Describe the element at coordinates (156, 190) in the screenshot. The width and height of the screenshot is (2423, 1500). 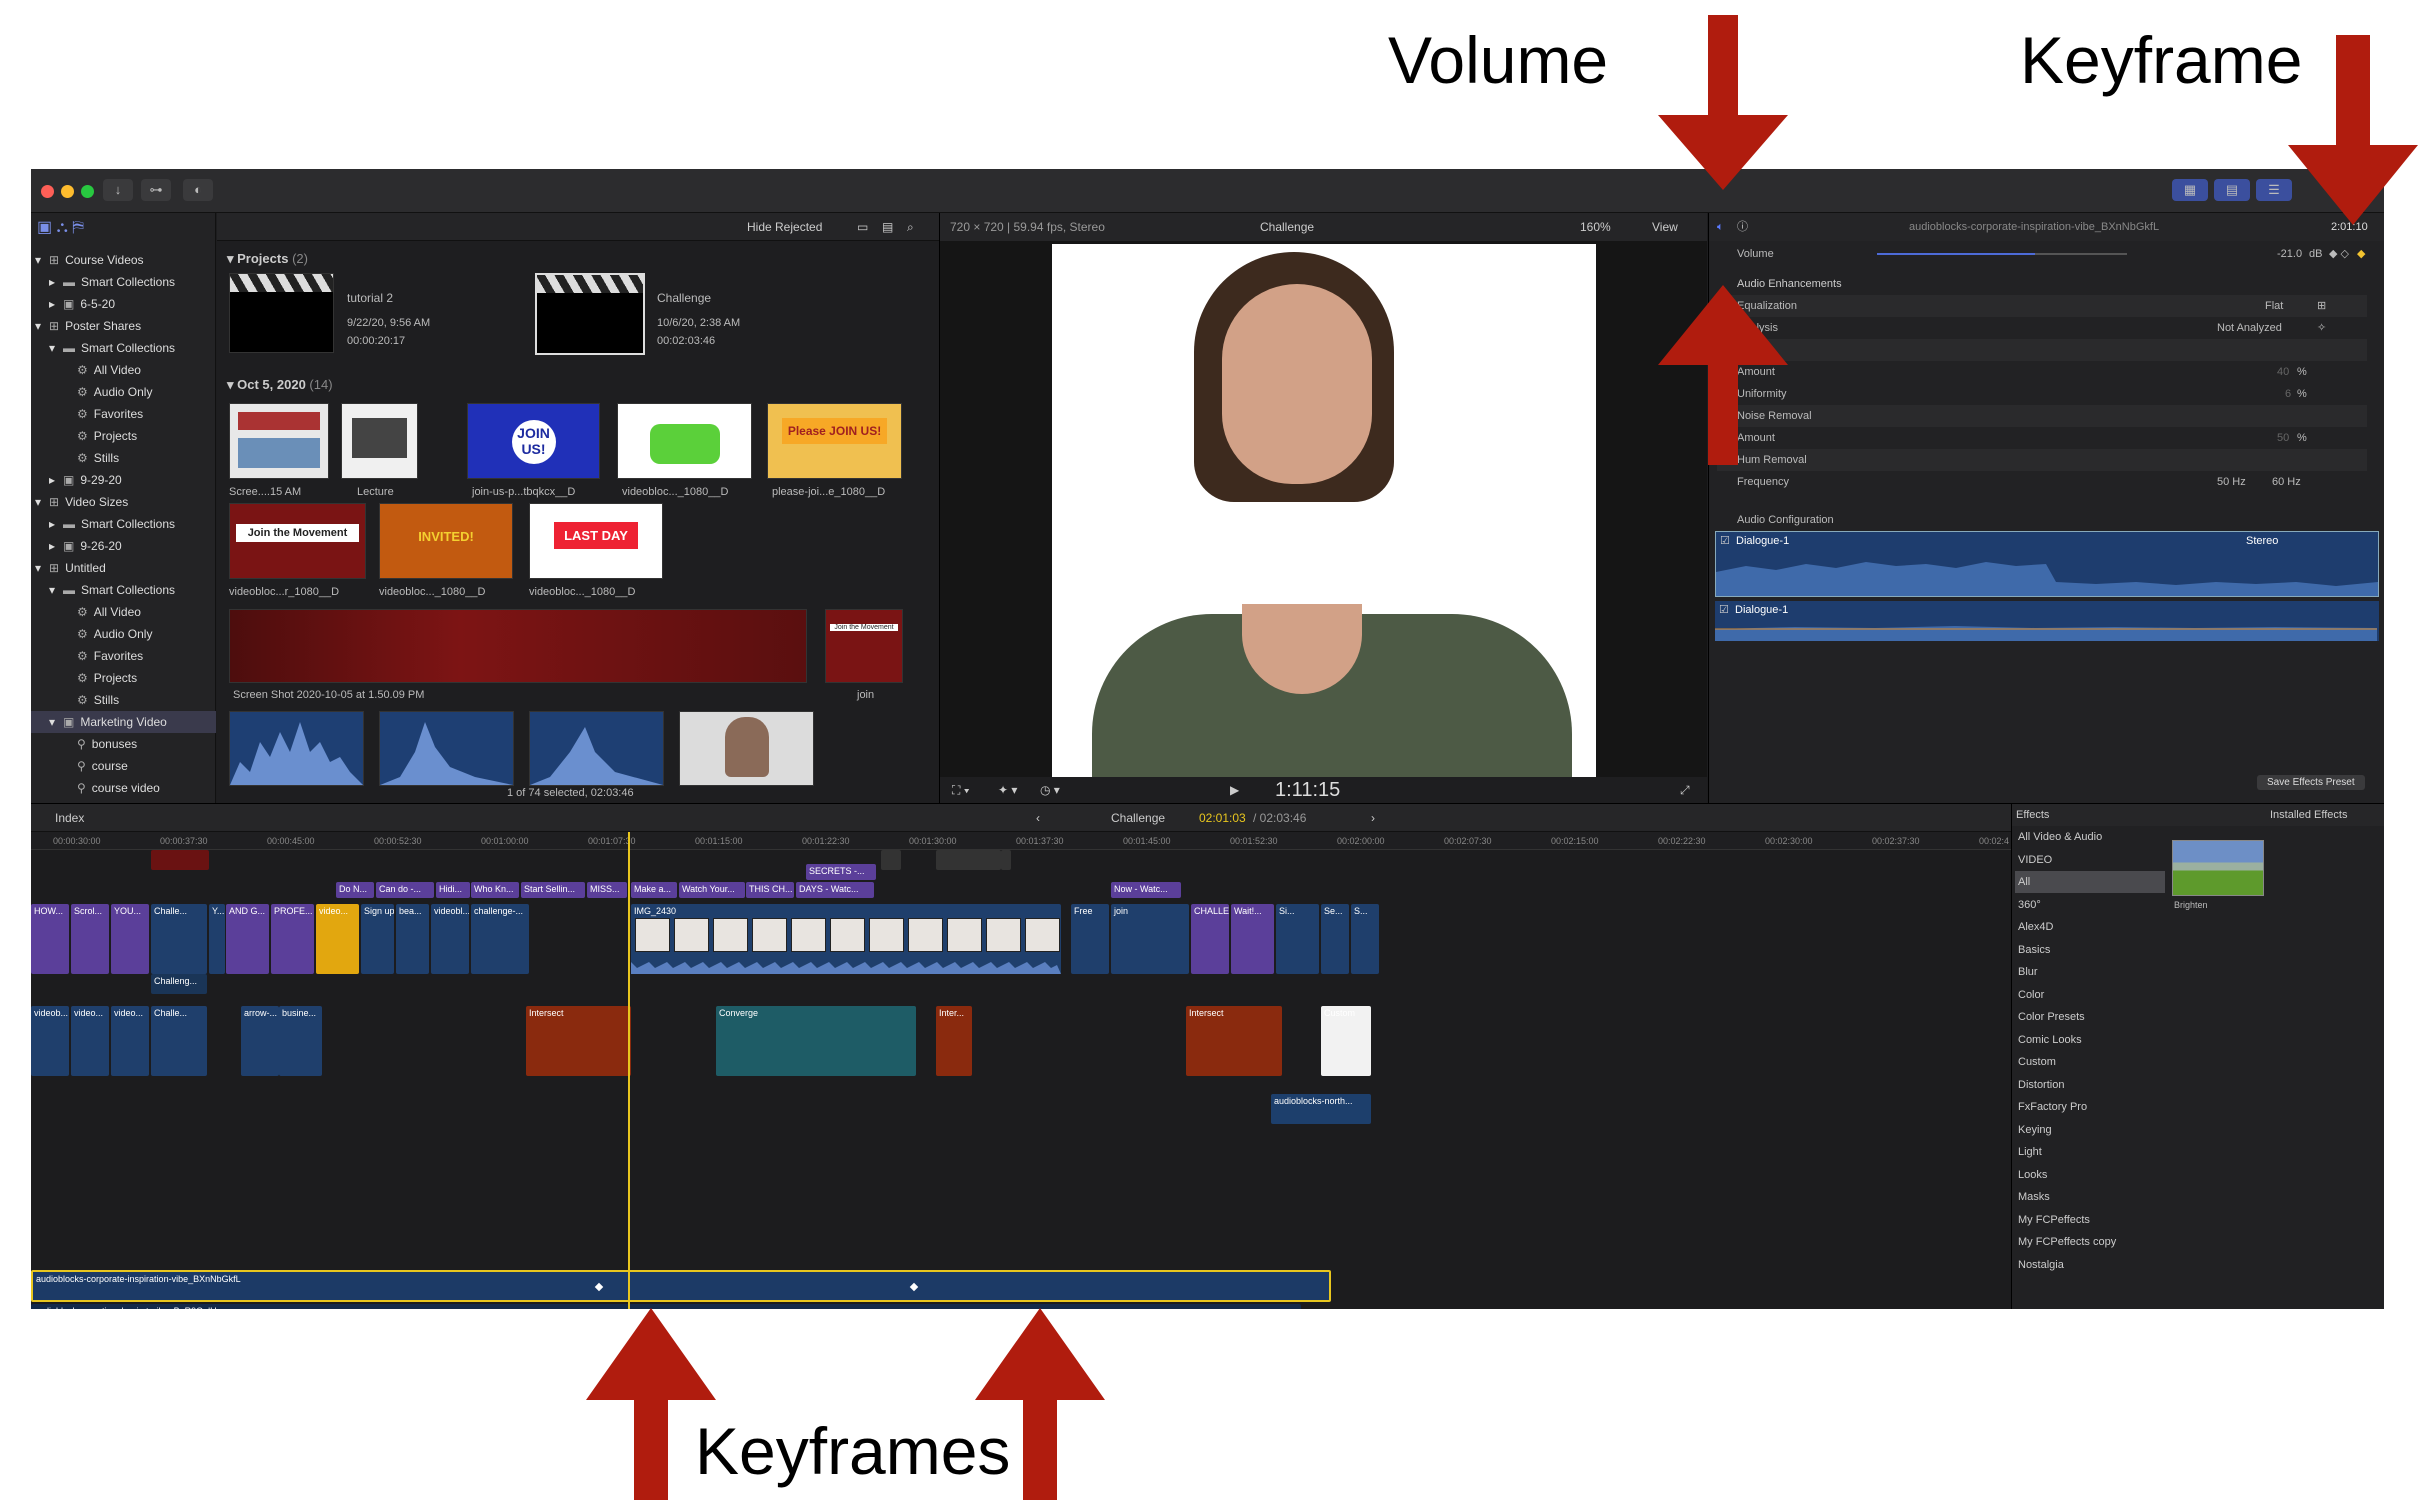
I see `keyword-icon: ⊶` at that location.